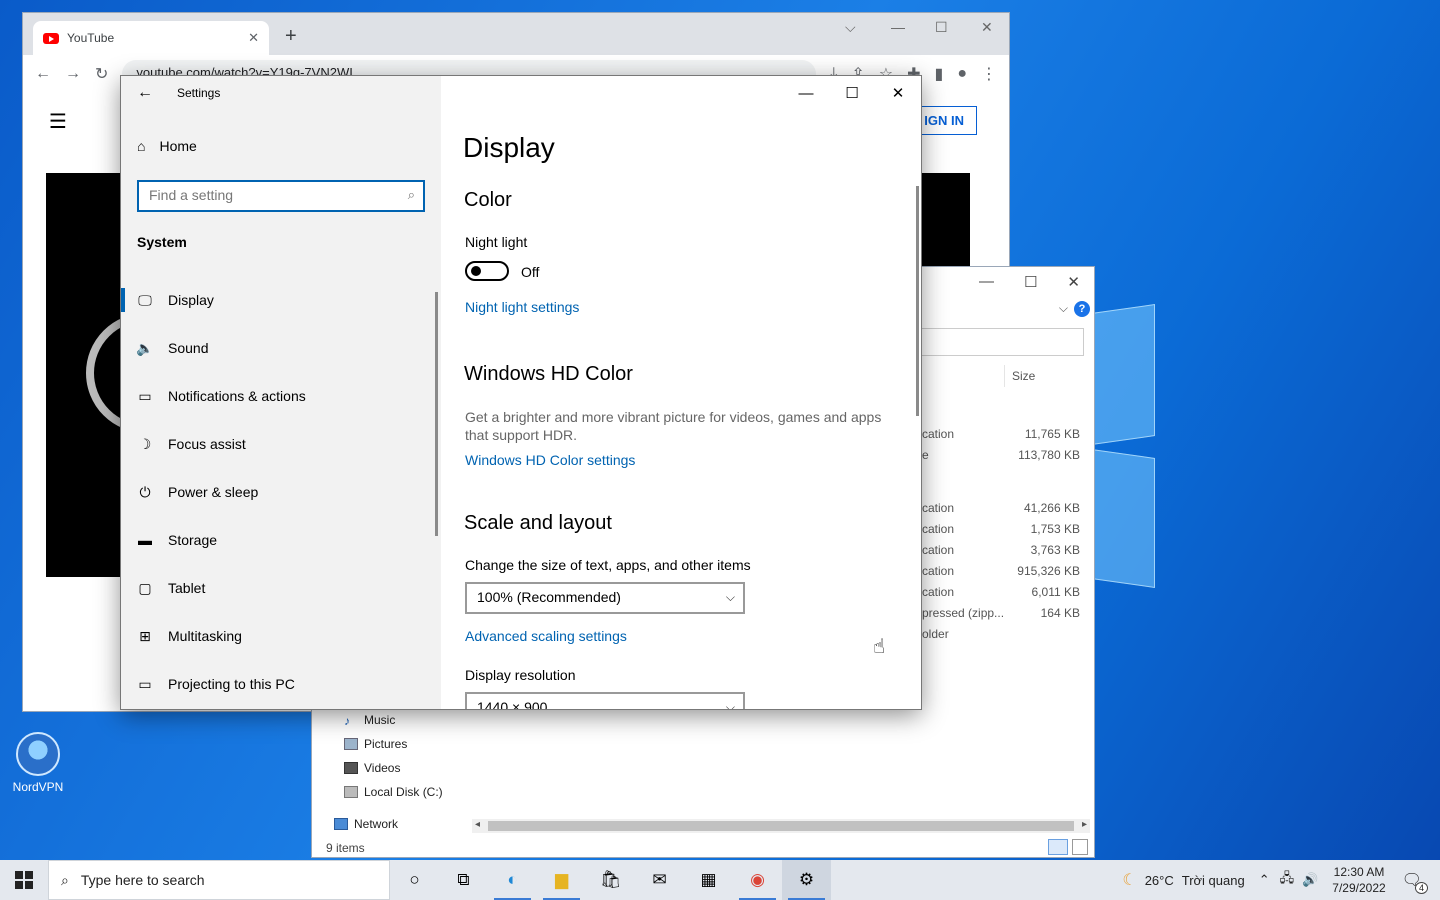 This screenshot has width=1440, height=900. I want to click on cortana-icon: ○, so click(414, 880).